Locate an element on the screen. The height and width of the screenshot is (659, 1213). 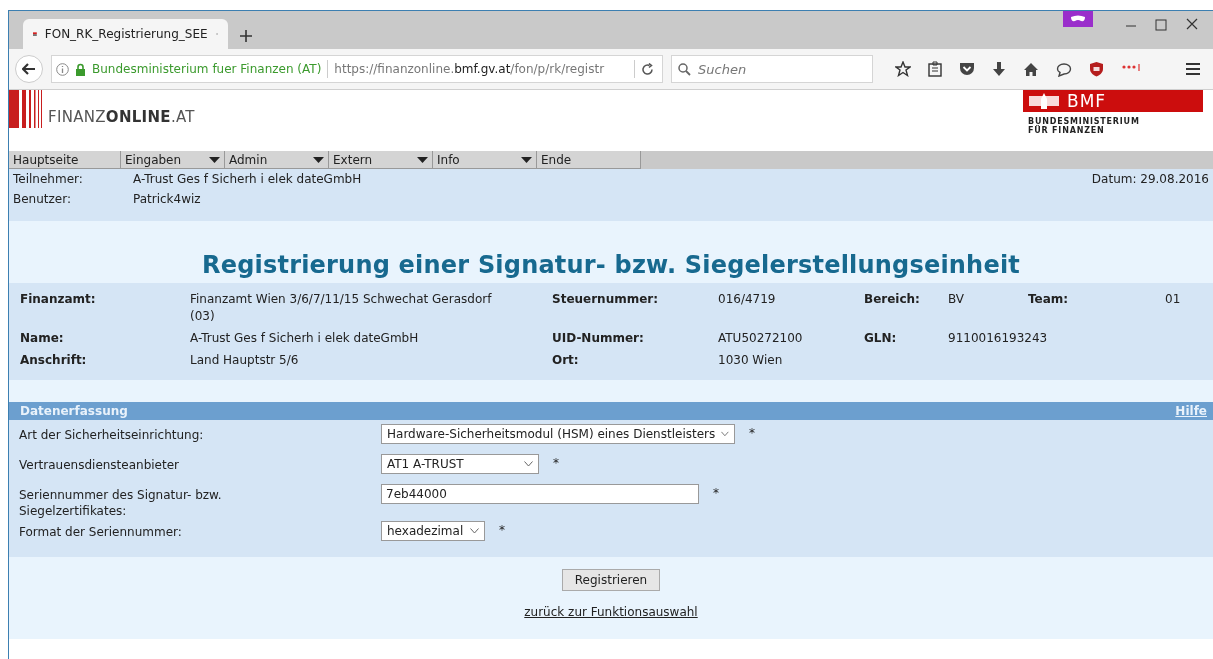
field-label: Ort: is located at coordinates (566, 360).